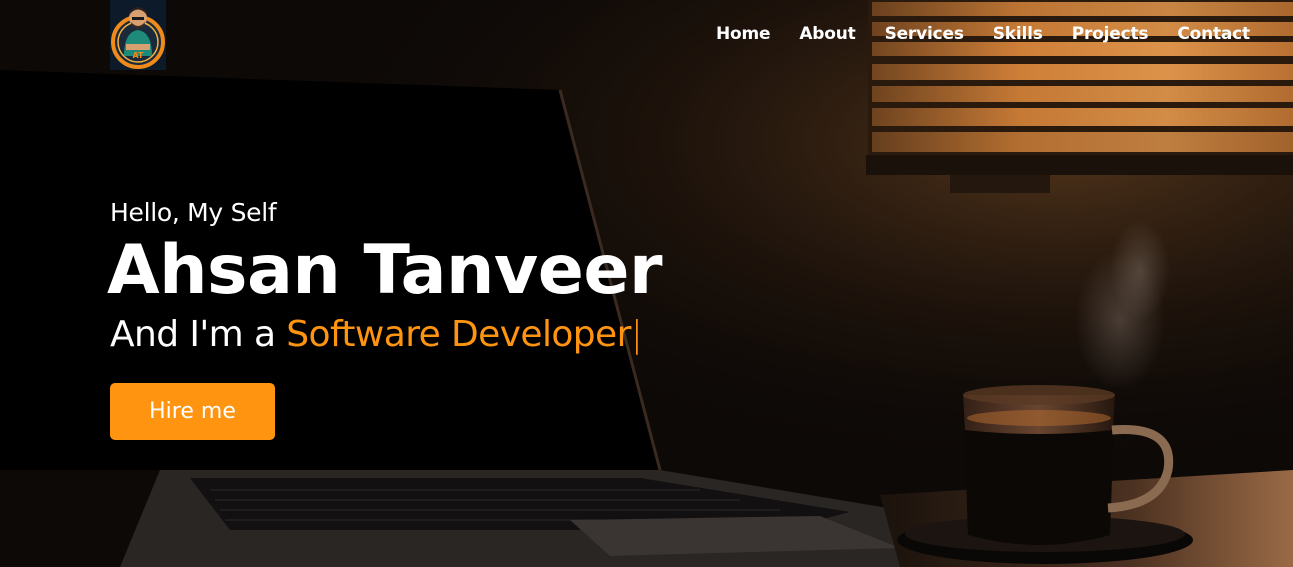 This screenshot has width=1293, height=567. Describe the element at coordinates (743, 34) in the screenshot. I see `nav-home: Home` at that location.